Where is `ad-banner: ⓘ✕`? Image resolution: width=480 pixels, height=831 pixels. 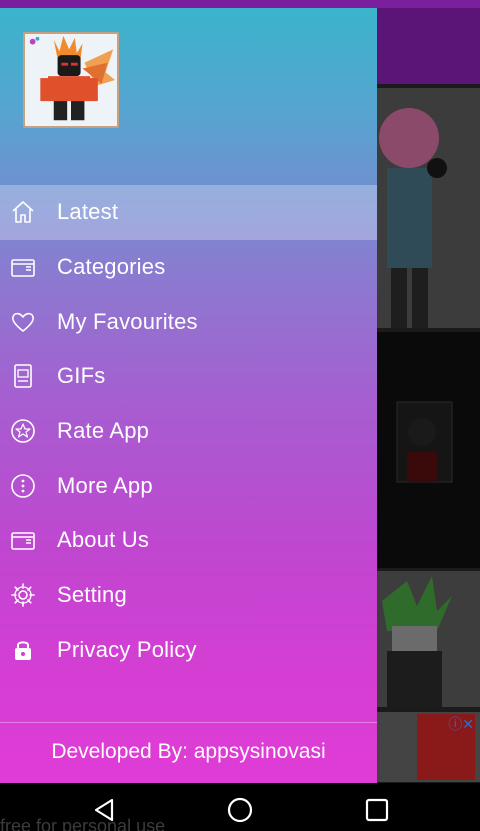
ad-banner: ⓘ✕ is located at coordinates (428, 747).